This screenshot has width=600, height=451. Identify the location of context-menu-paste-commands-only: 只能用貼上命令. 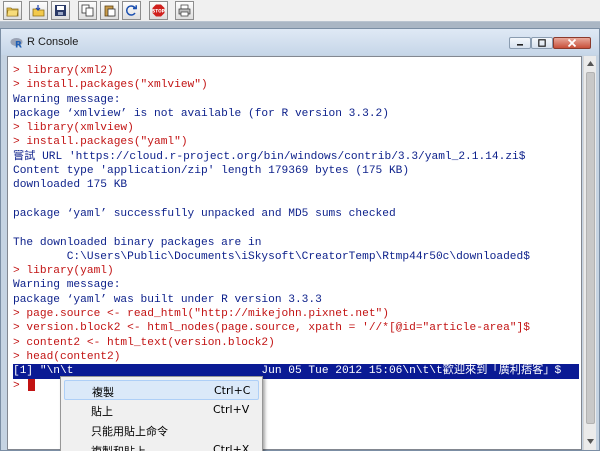
(161, 430).